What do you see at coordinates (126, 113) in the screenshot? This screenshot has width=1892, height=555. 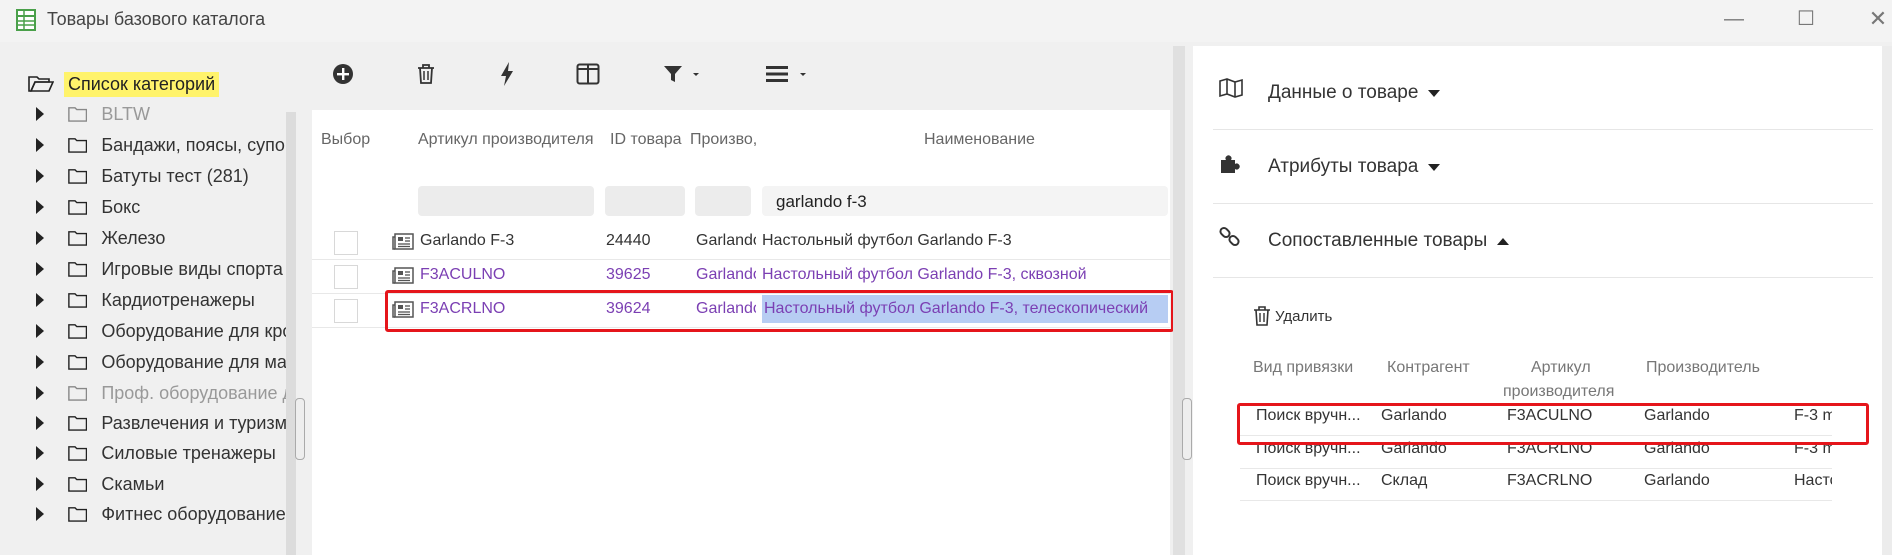 I see `tree-item-label: BLTW` at bounding box center [126, 113].